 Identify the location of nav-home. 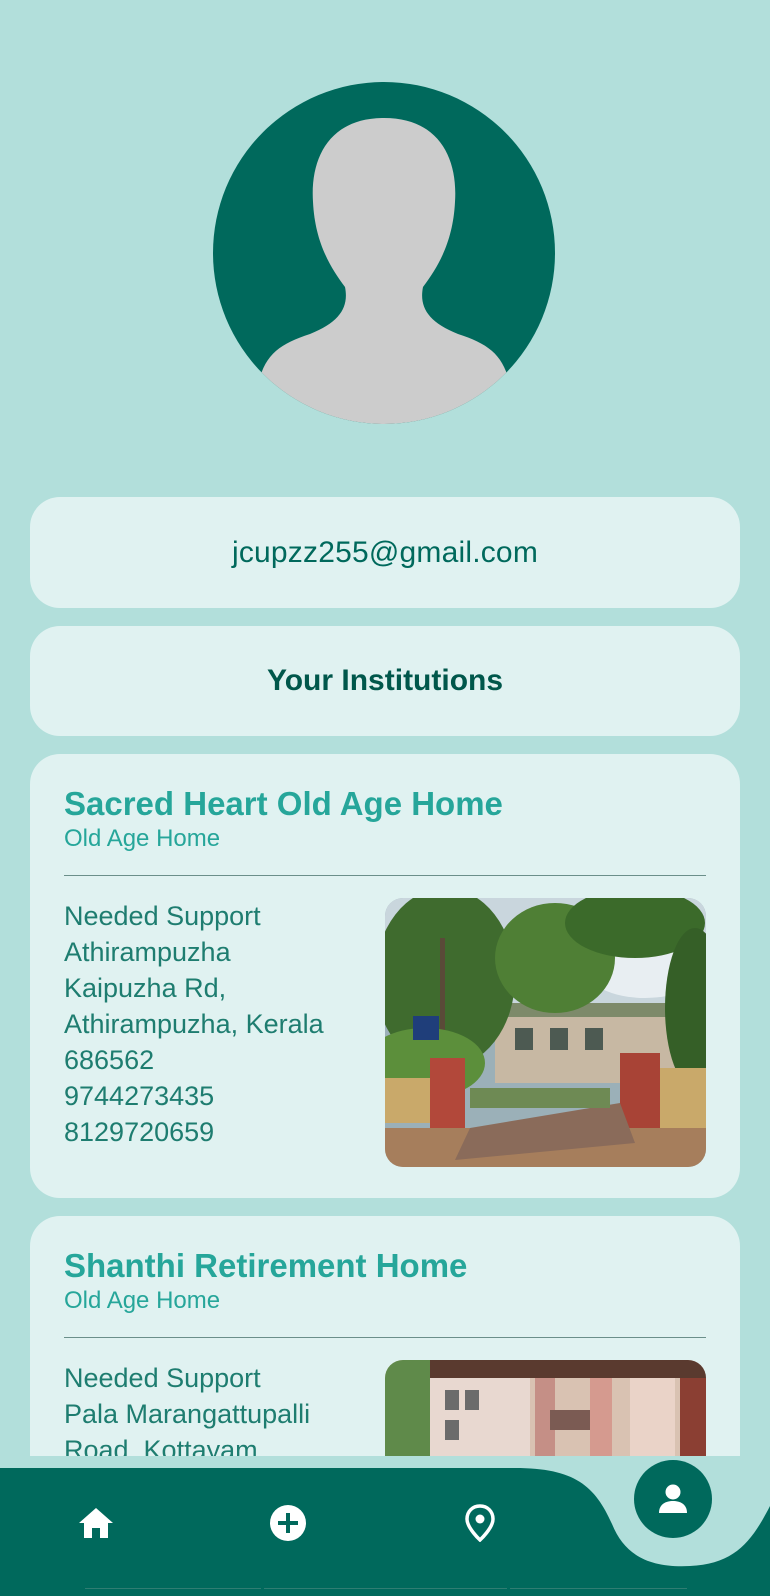
(96, 1523).